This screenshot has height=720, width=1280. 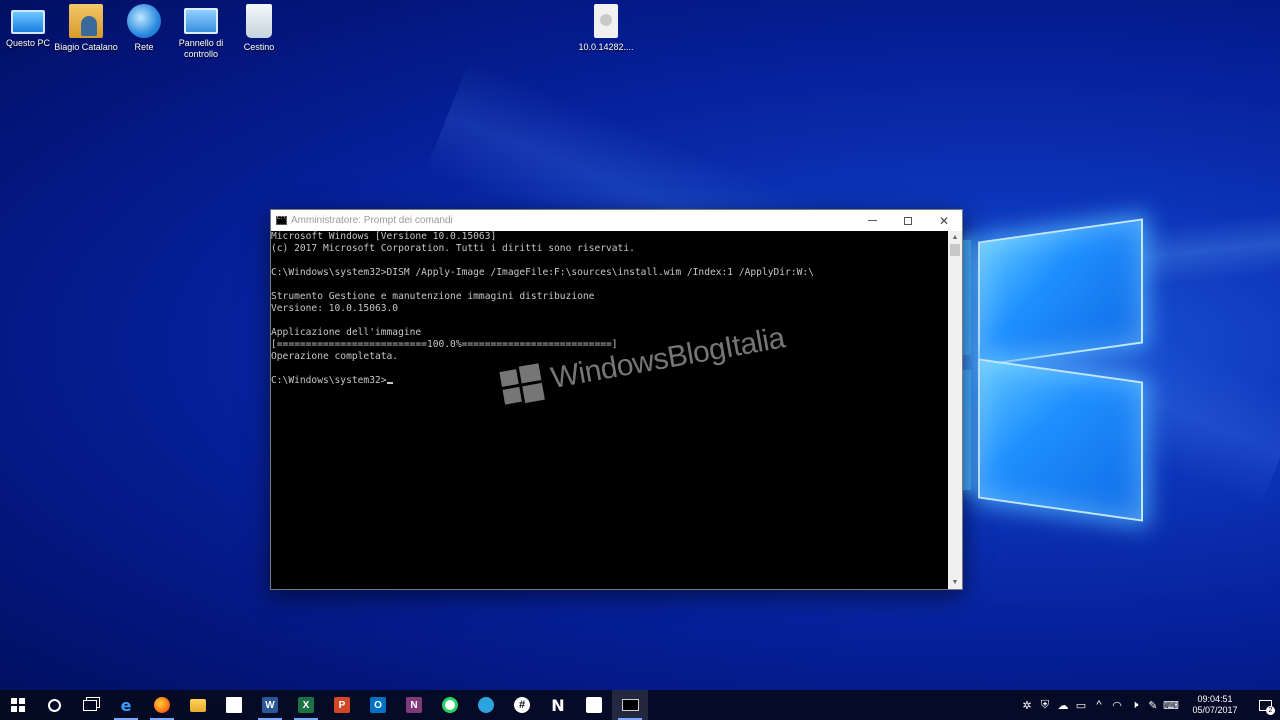 I want to click on text-cursor, so click(x=389, y=383).